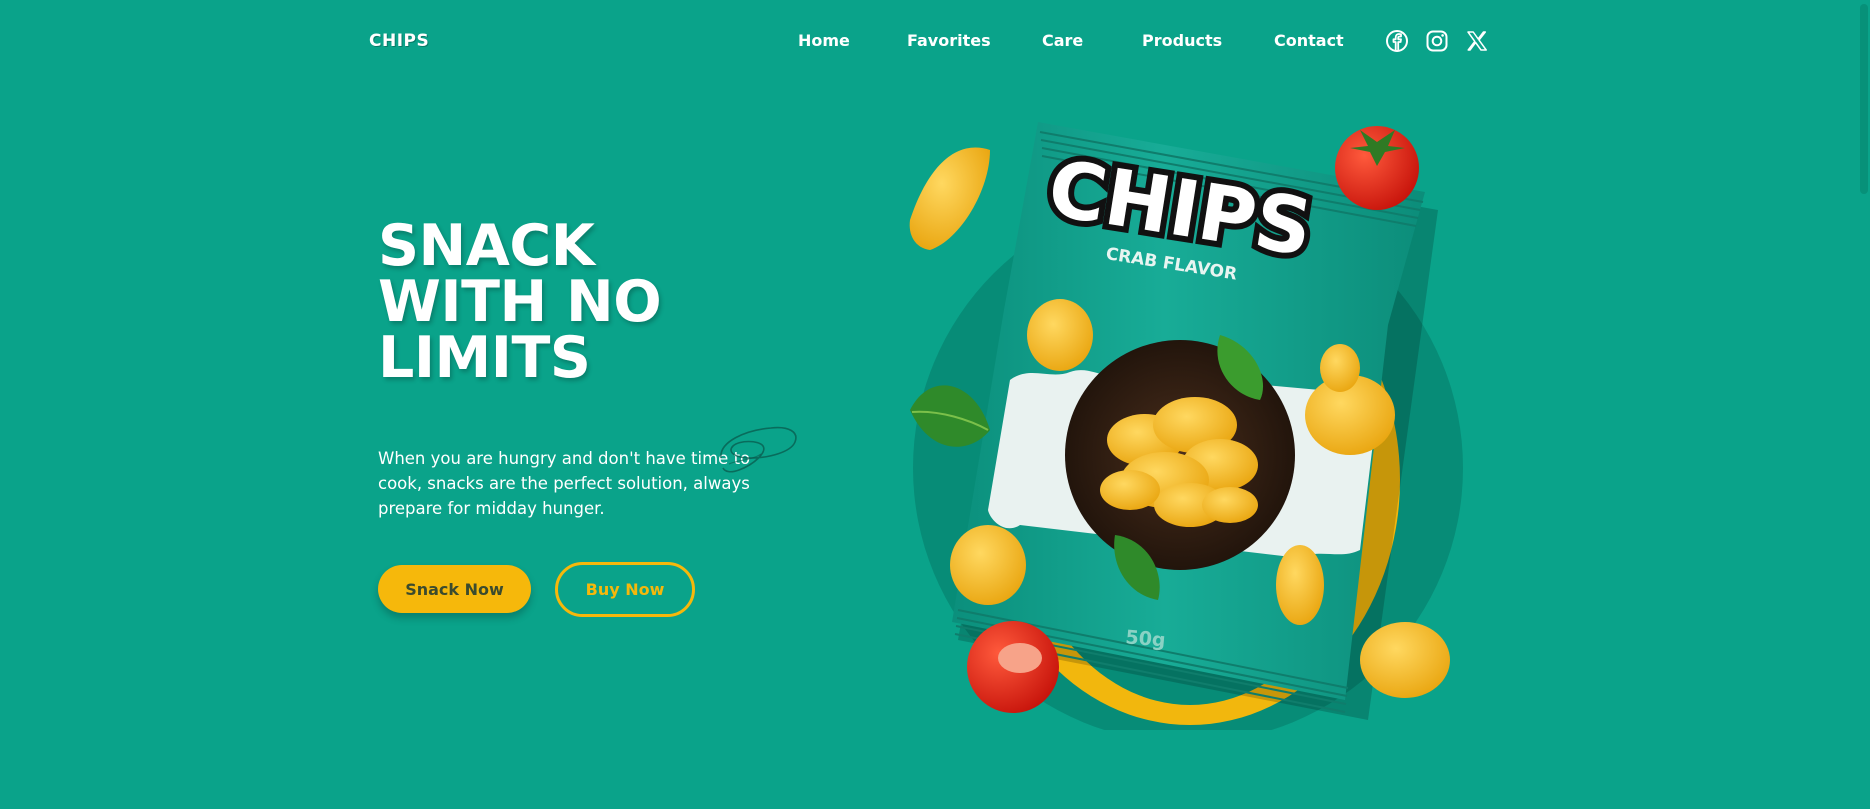 The width and height of the screenshot is (1870, 809). I want to click on nav-link-contact: Contact, so click(1309, 40).